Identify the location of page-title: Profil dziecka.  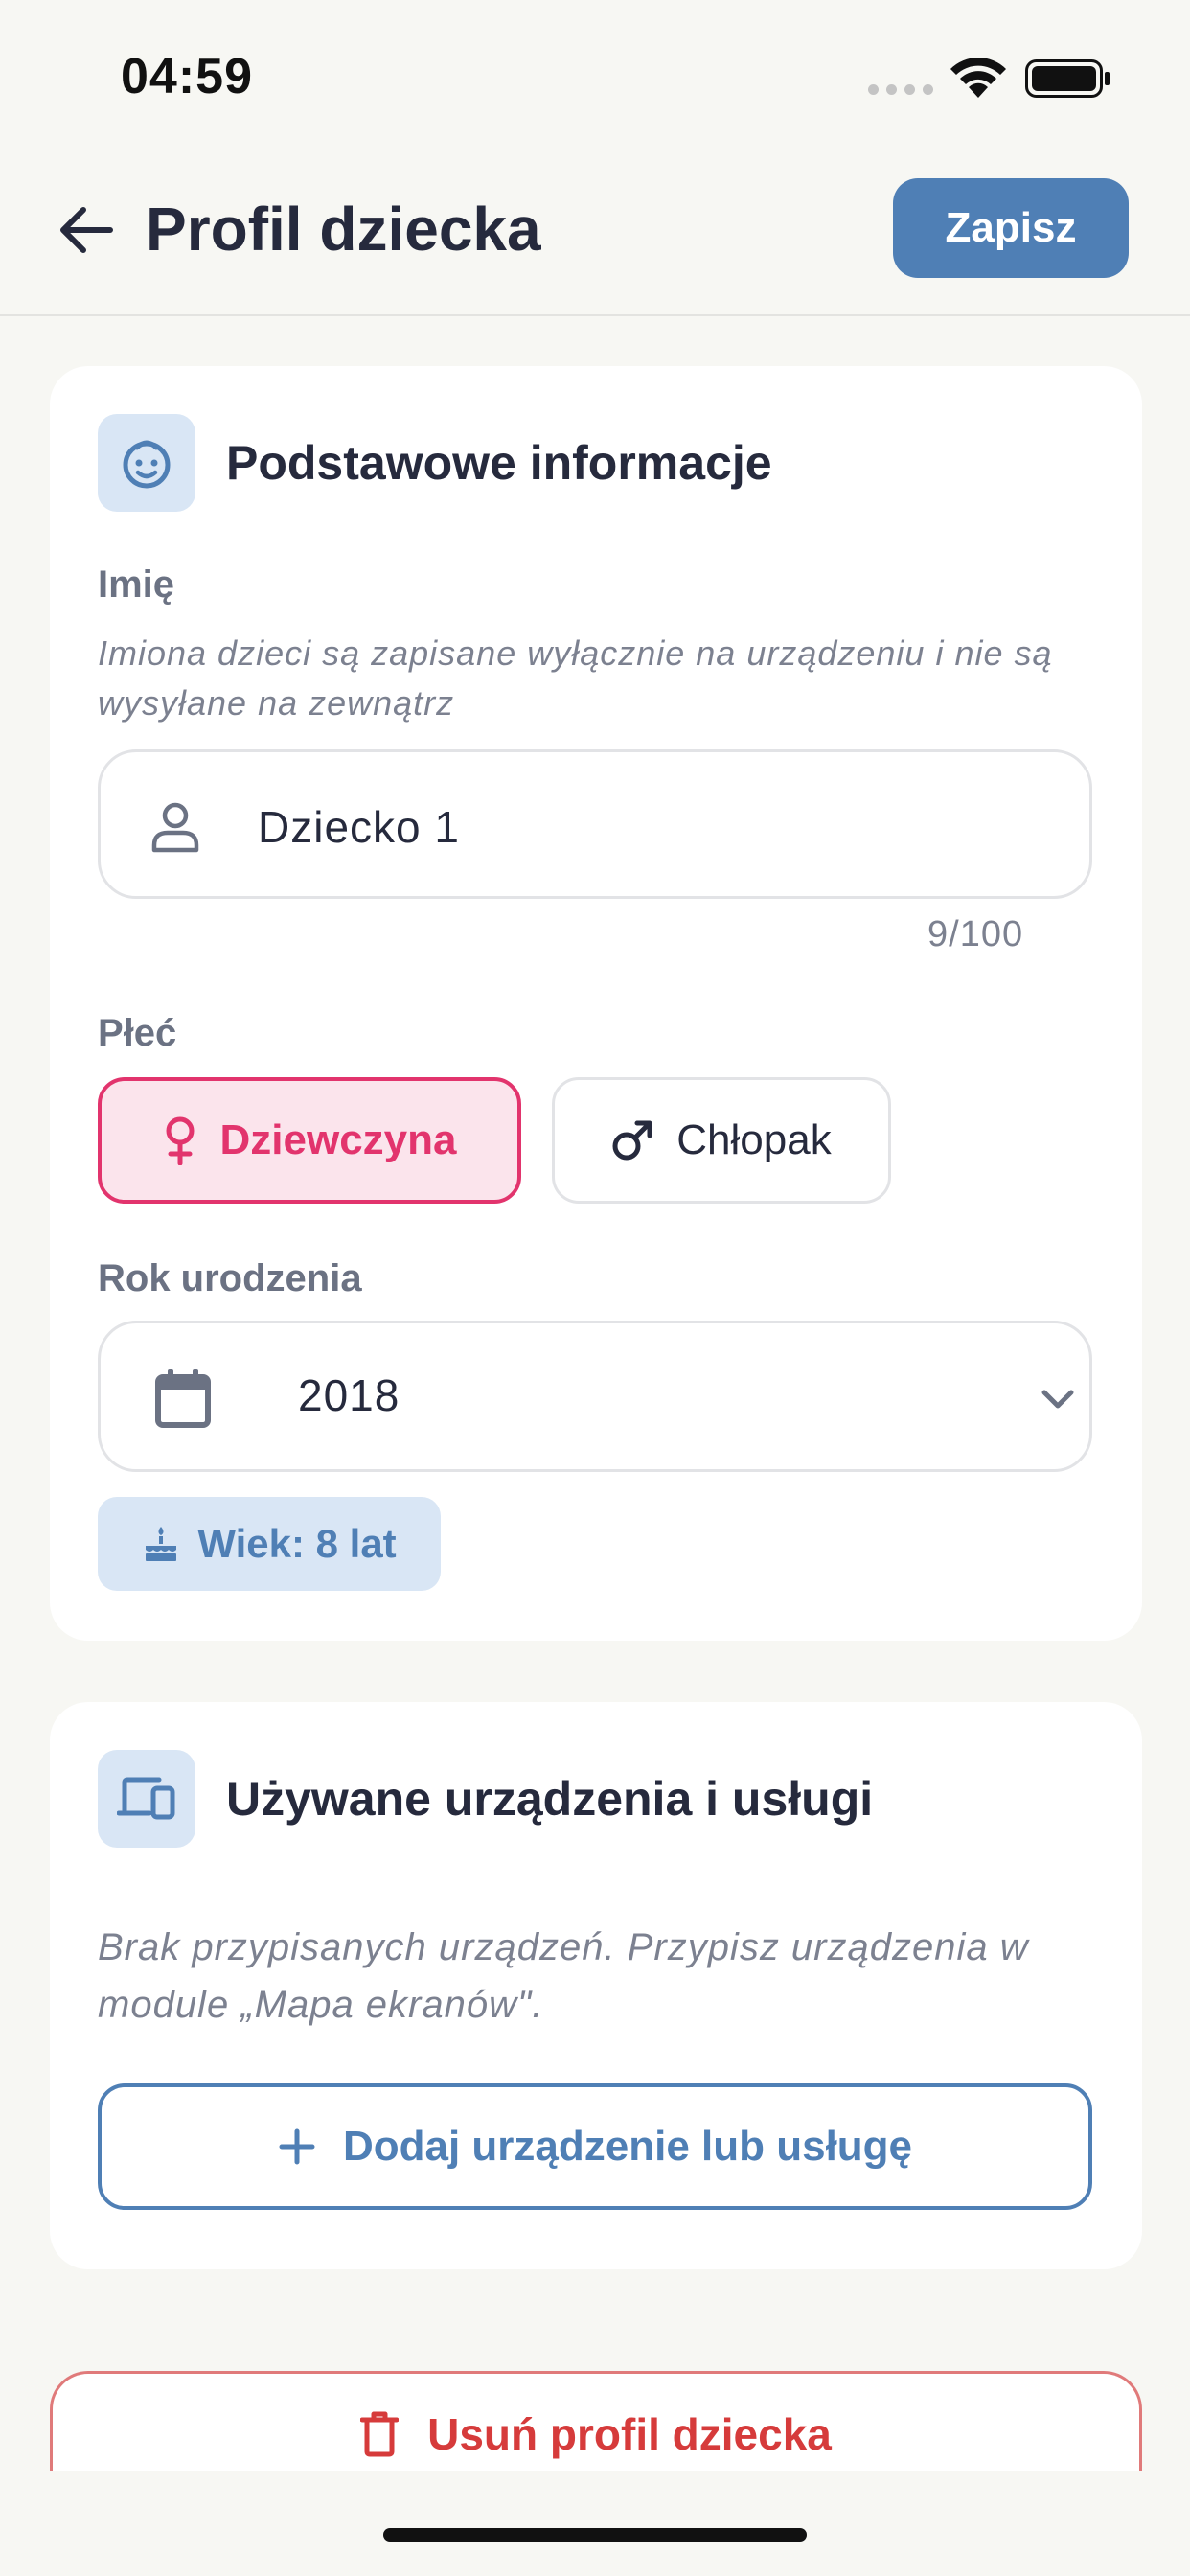
(343, 229).